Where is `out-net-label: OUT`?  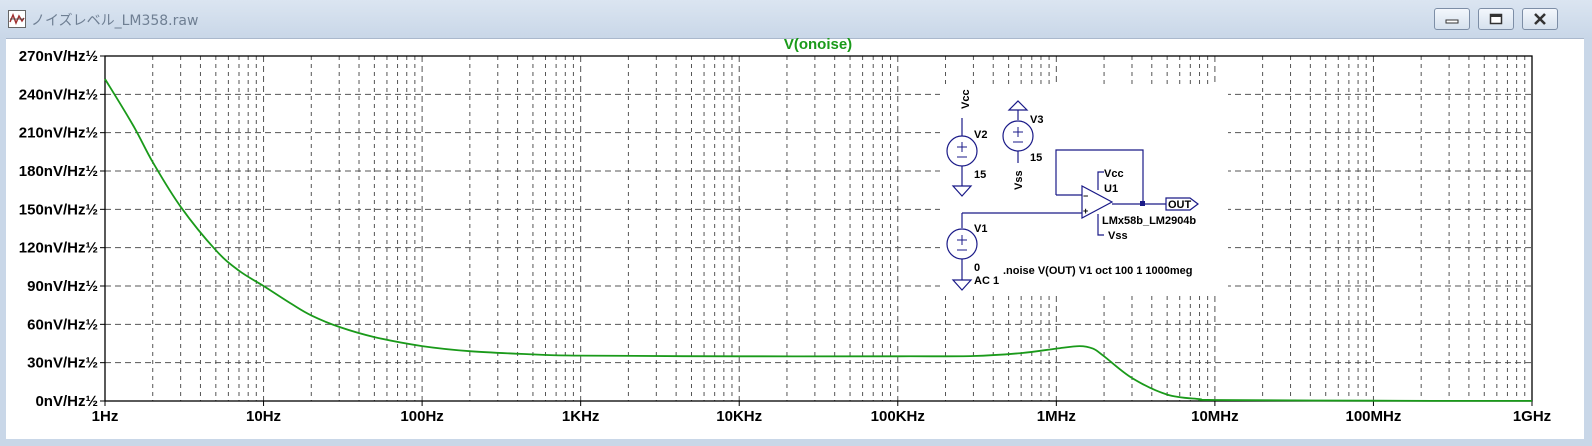 out-net-label: OUT is located at coordinates (1180, 205).